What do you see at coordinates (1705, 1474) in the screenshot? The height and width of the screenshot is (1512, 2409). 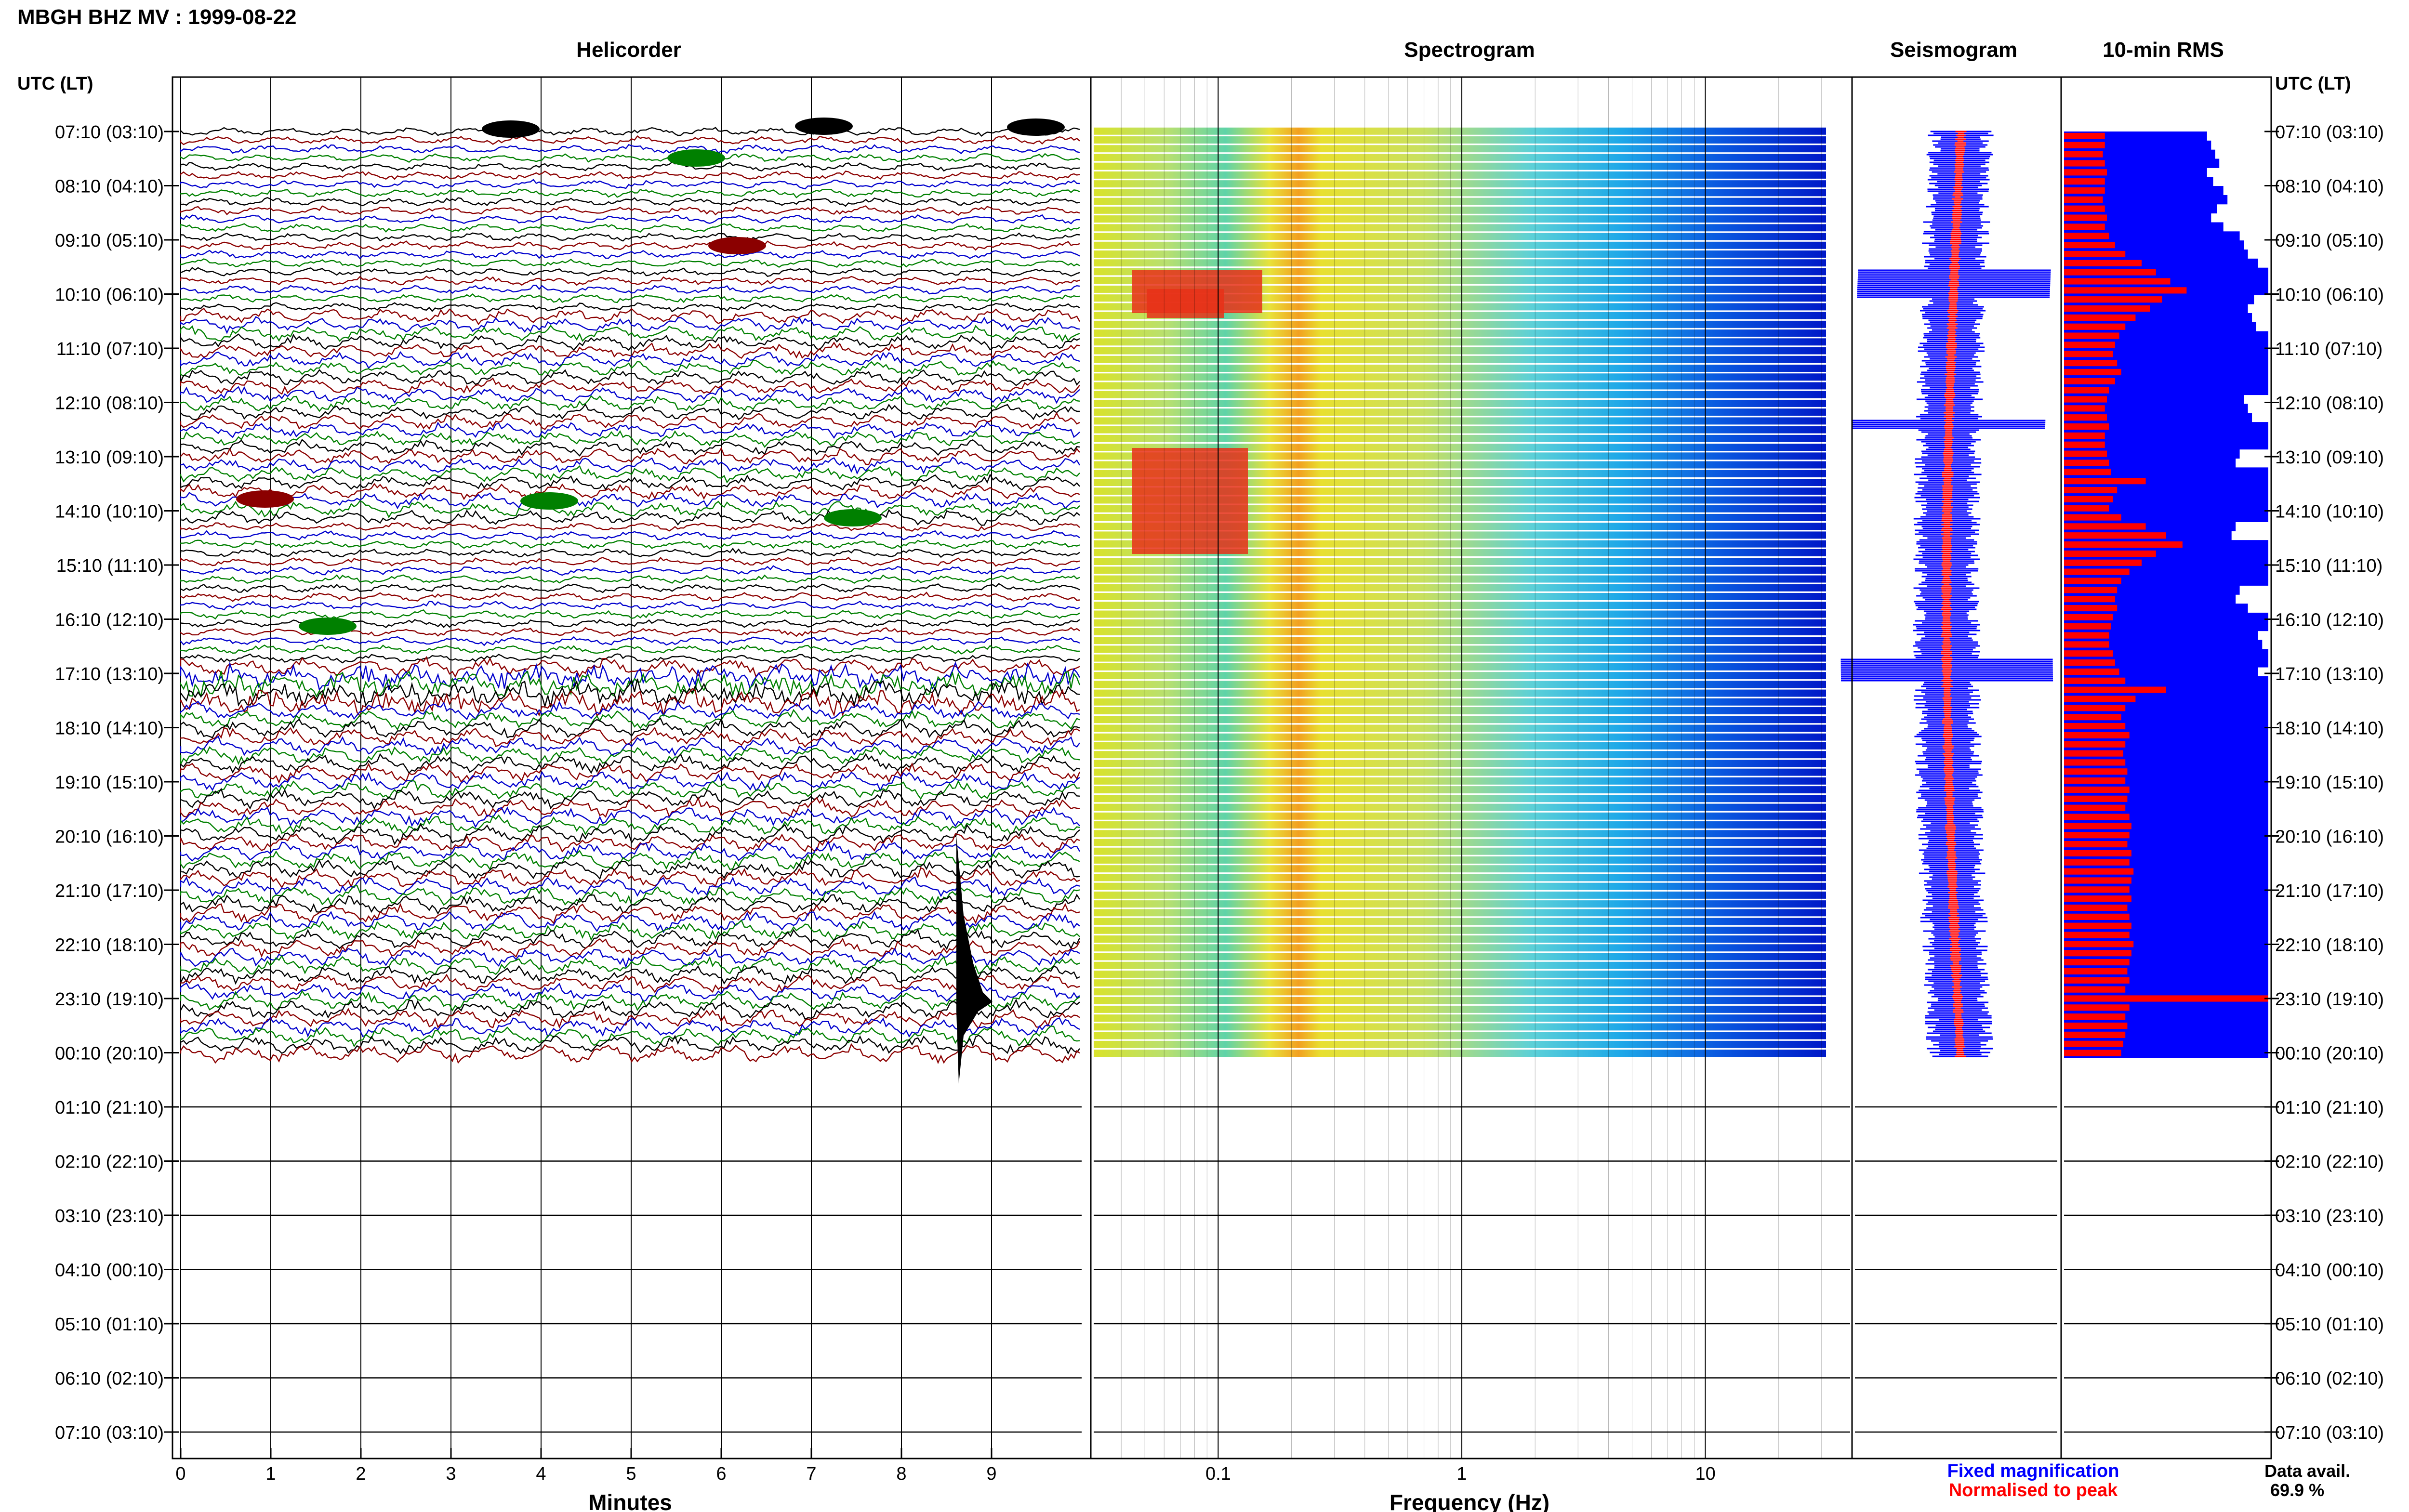 I see `frequency-tick-label: 10` at bounding box center [1705, 1474].